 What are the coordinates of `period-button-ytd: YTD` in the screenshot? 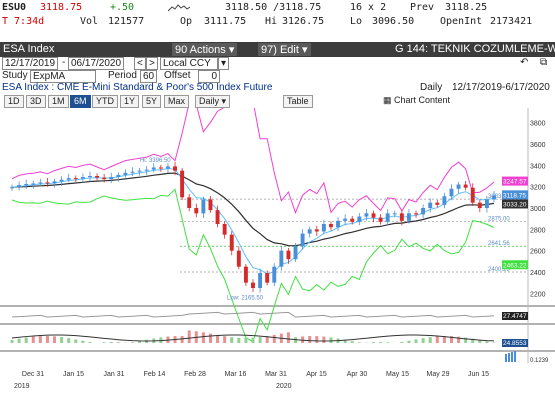 It's located at (105, 101).